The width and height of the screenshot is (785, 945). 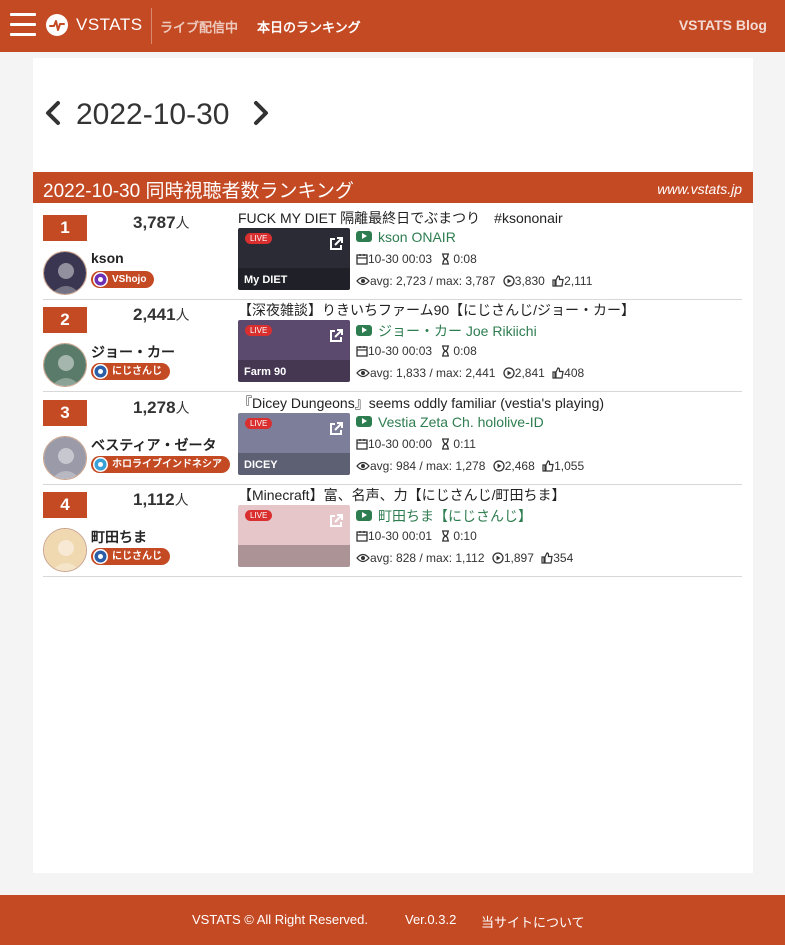 What do you see at coordinates (261, 464) in the screenshot?
I see `thumbnail-text: DICEY` at bounding box center [261, 464].